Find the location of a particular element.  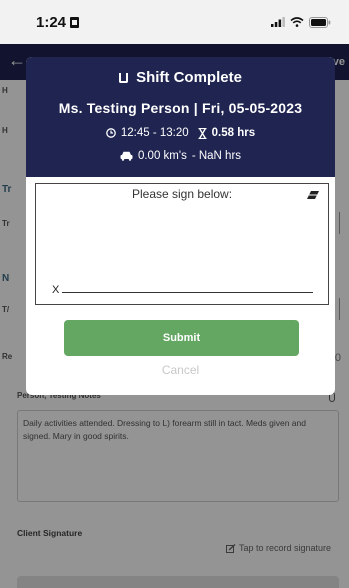

clock-icon is located at coordinates (111, 133).